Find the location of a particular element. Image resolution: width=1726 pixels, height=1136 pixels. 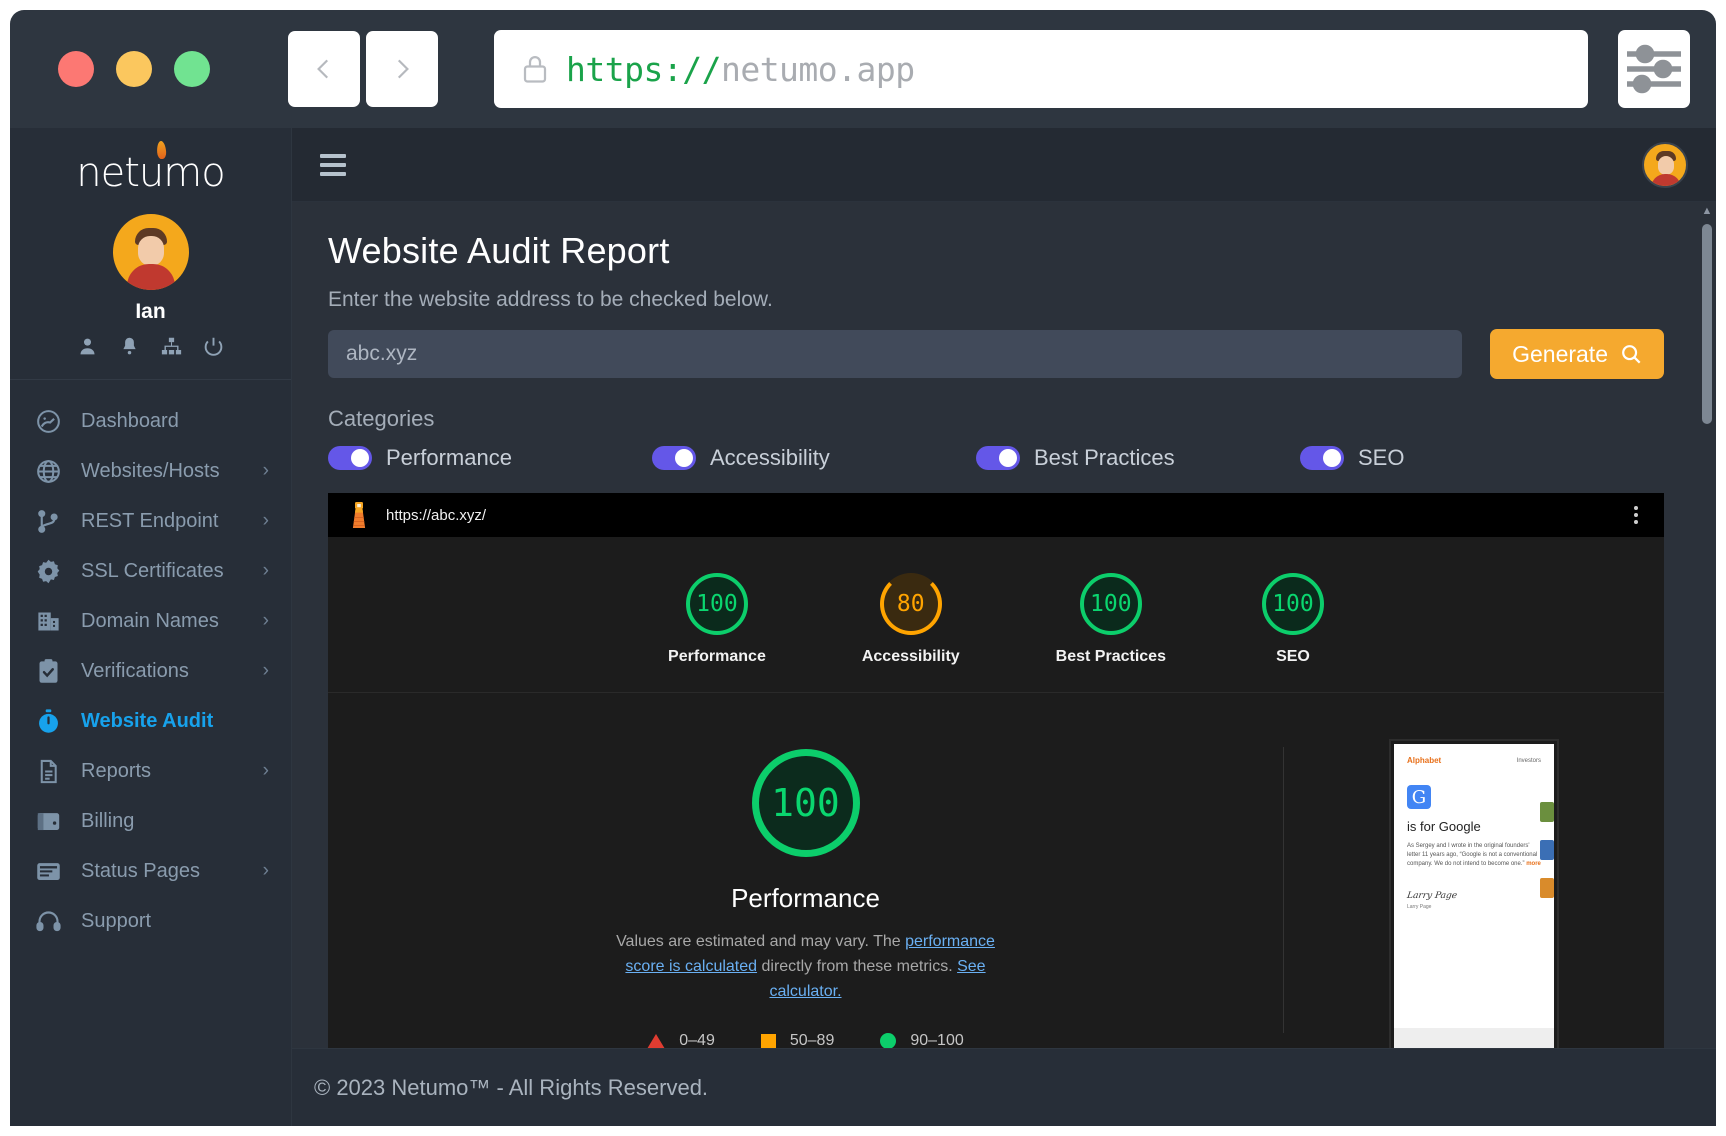

footer: © 2023 Netumo™ - All Rights Reserved. is located at coordinates (1004, 1087).